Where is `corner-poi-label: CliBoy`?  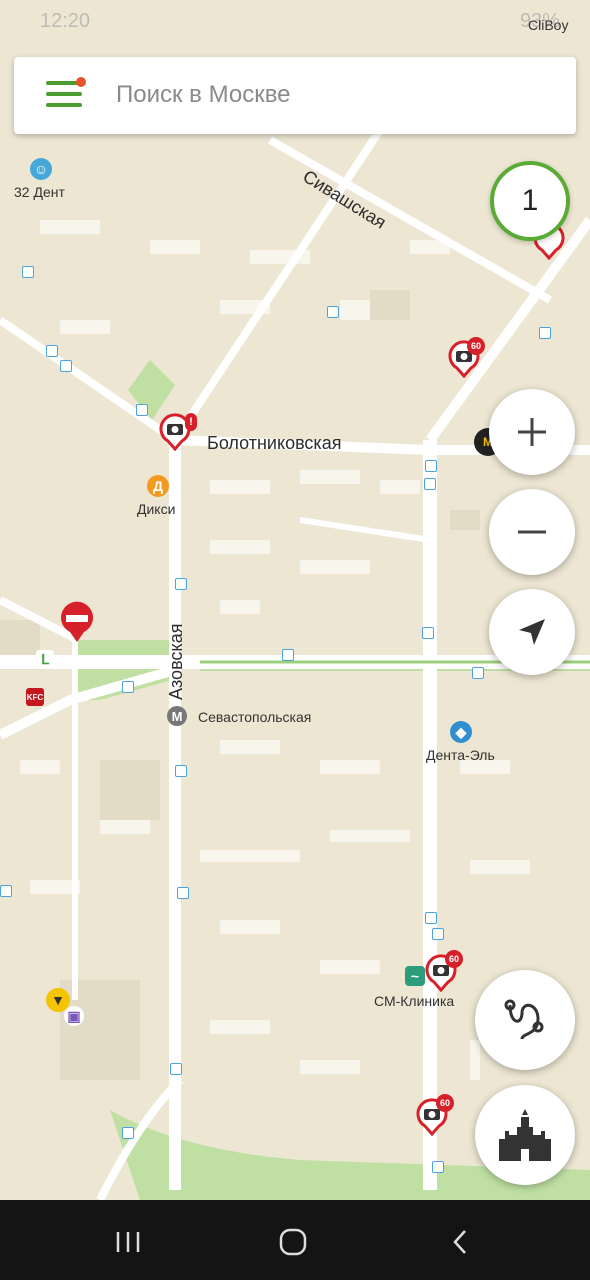
corner-poi-label: CliBoy is located at coordinates (548, 25).